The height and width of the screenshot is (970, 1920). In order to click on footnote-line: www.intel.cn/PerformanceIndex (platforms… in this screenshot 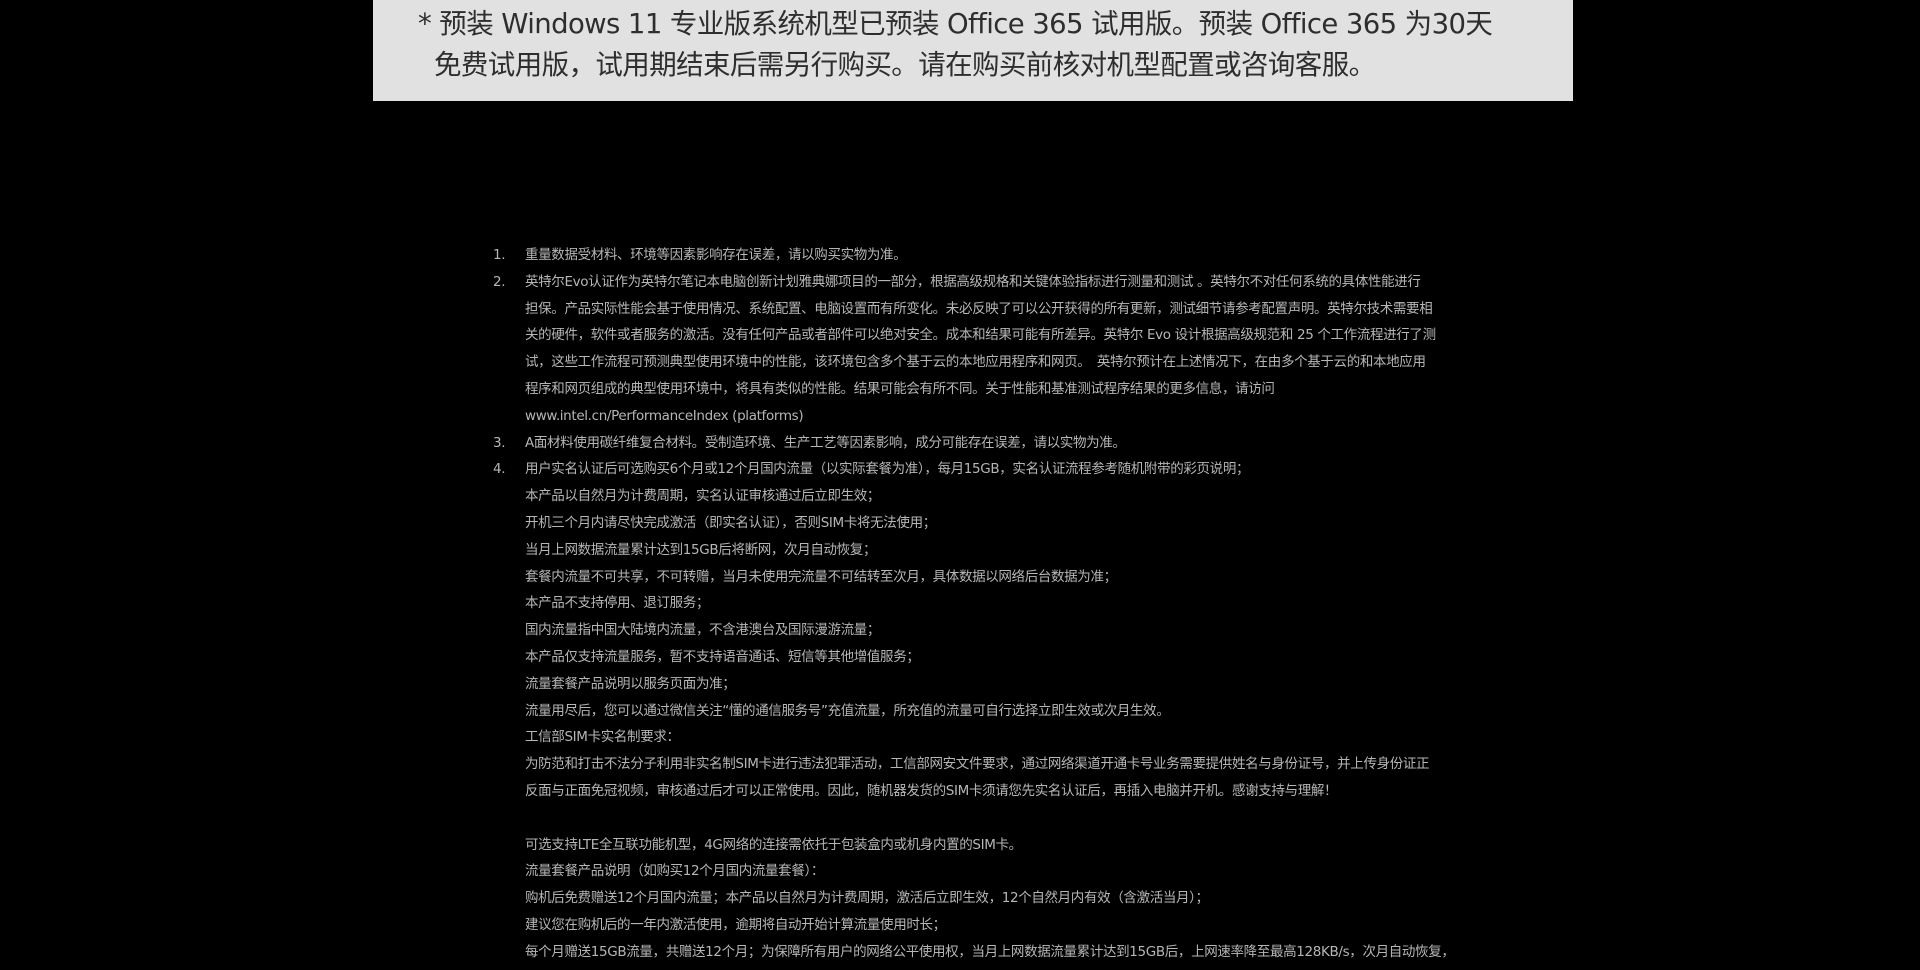, I will do `click(664, 415)`.